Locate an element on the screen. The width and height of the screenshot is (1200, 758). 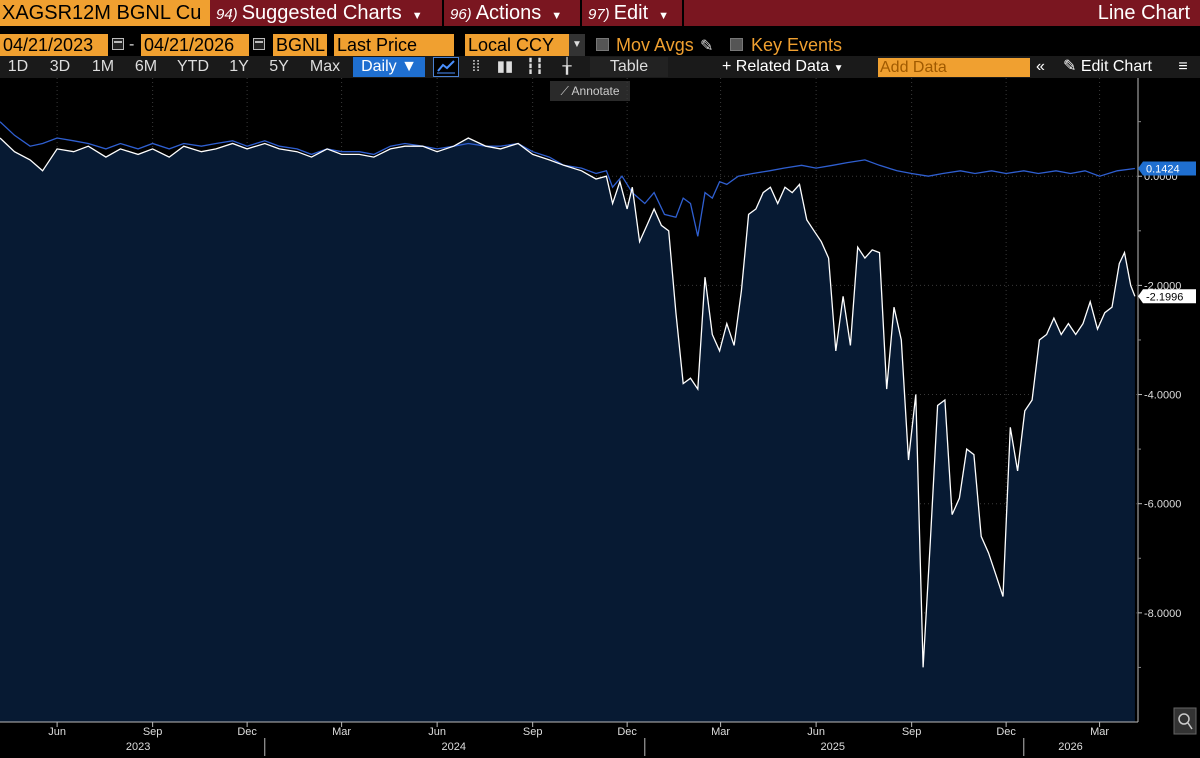
year-label: 2026 is located at coordinates (1070, 747).